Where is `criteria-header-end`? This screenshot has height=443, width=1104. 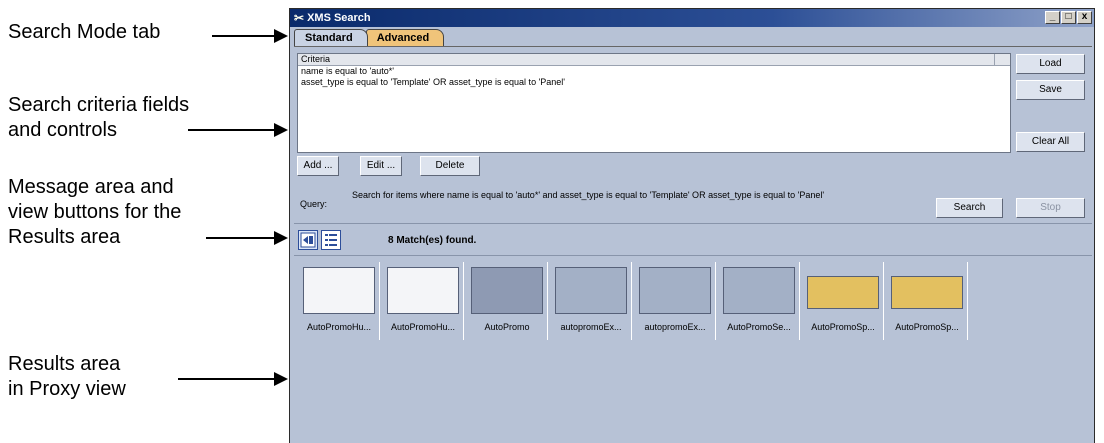
criteria-header-end is located at coordinates (1002, 59).